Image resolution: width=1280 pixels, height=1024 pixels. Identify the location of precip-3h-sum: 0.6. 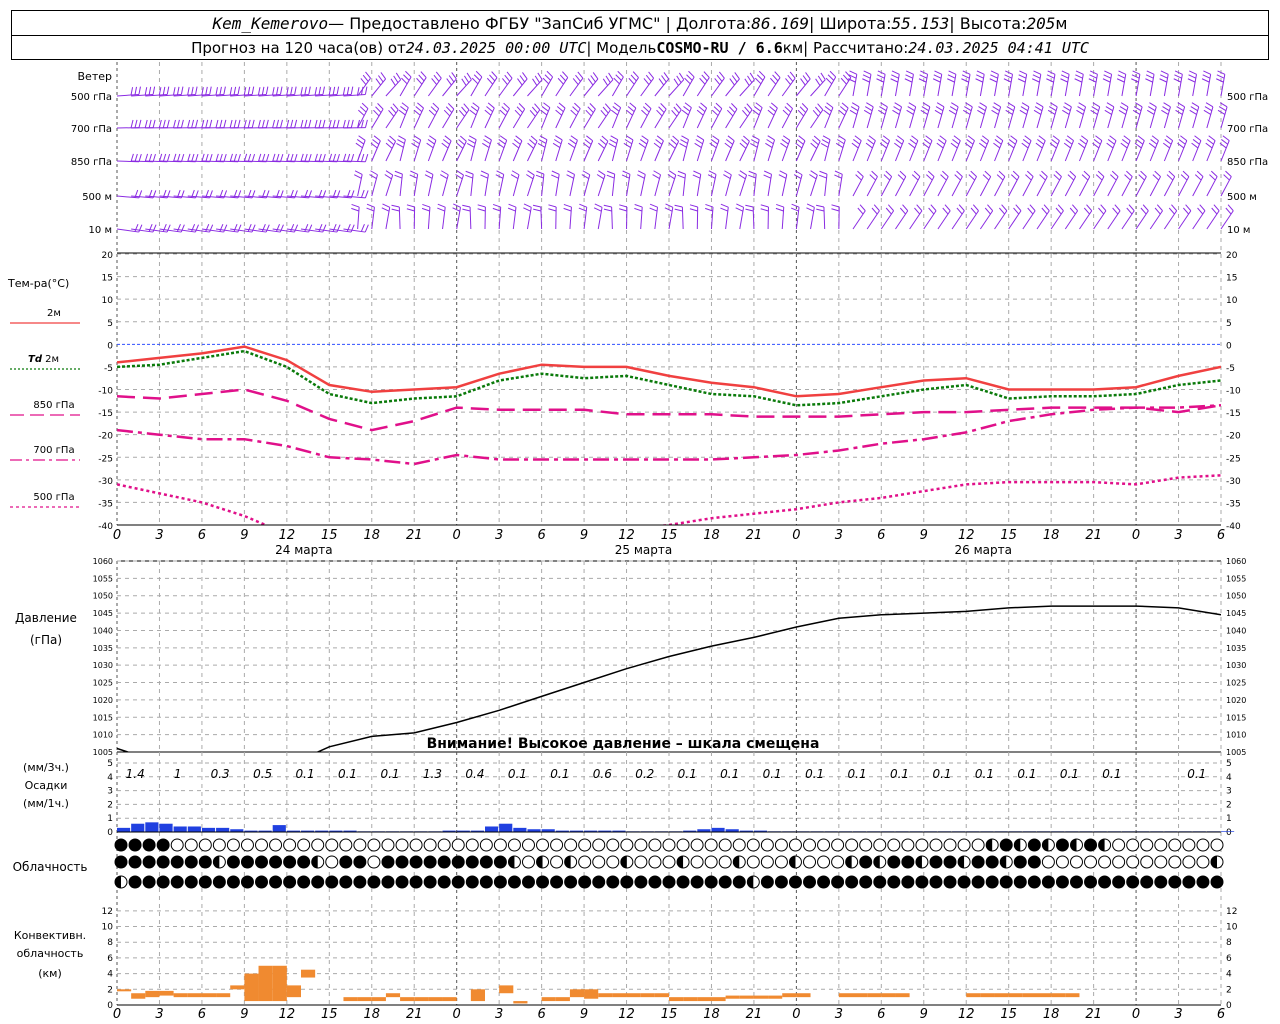
(602, 774).